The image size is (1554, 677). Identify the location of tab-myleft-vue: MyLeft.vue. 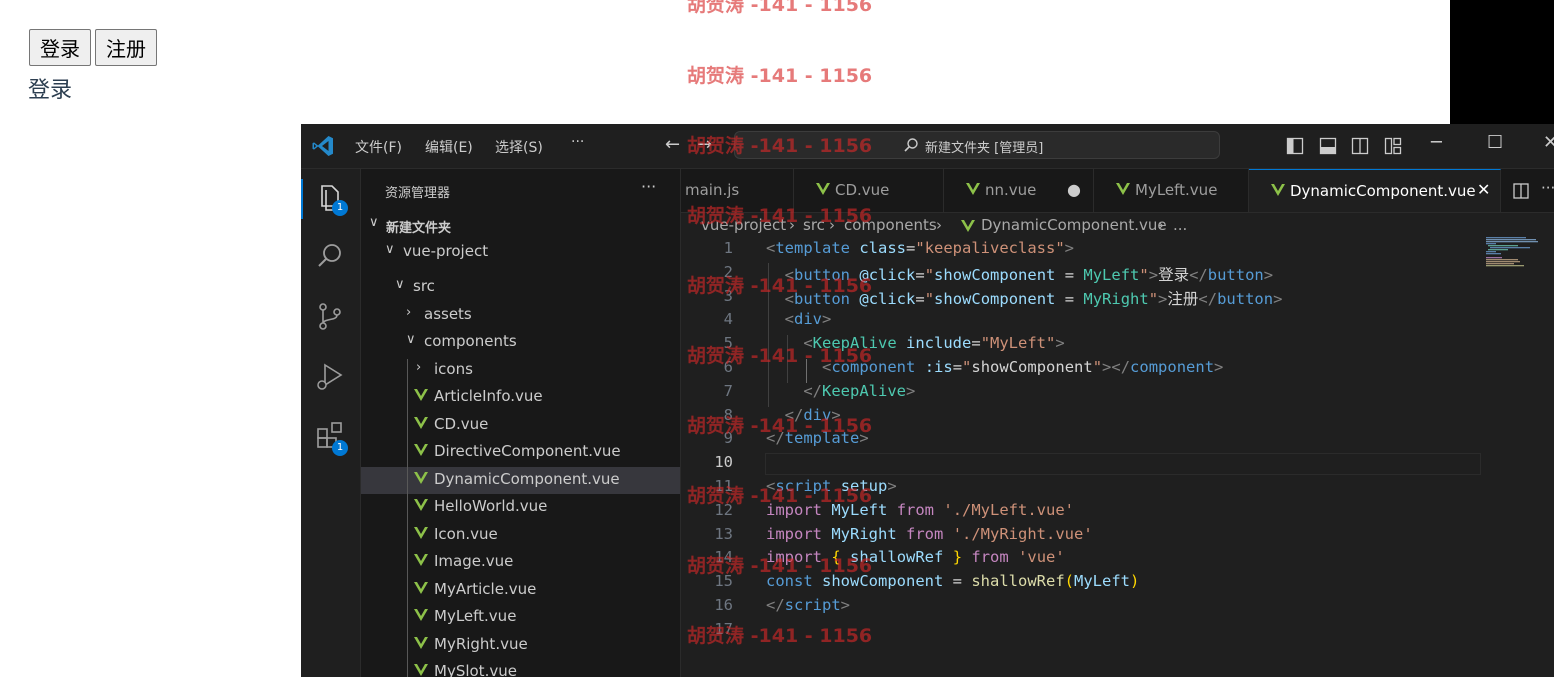
(1171, 190).